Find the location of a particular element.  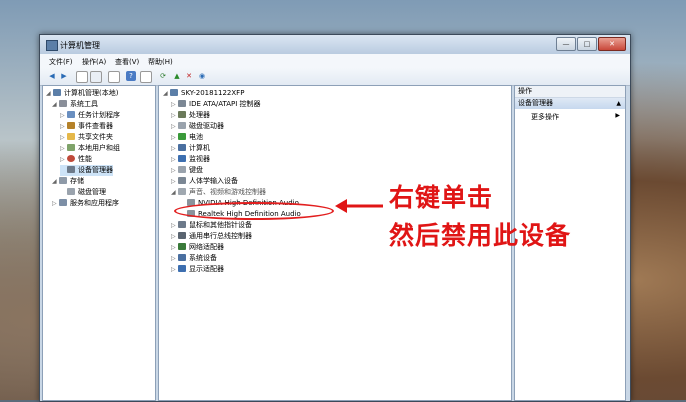

submenu-arrow-icon: ▶ is located at coordinates (617, 115).